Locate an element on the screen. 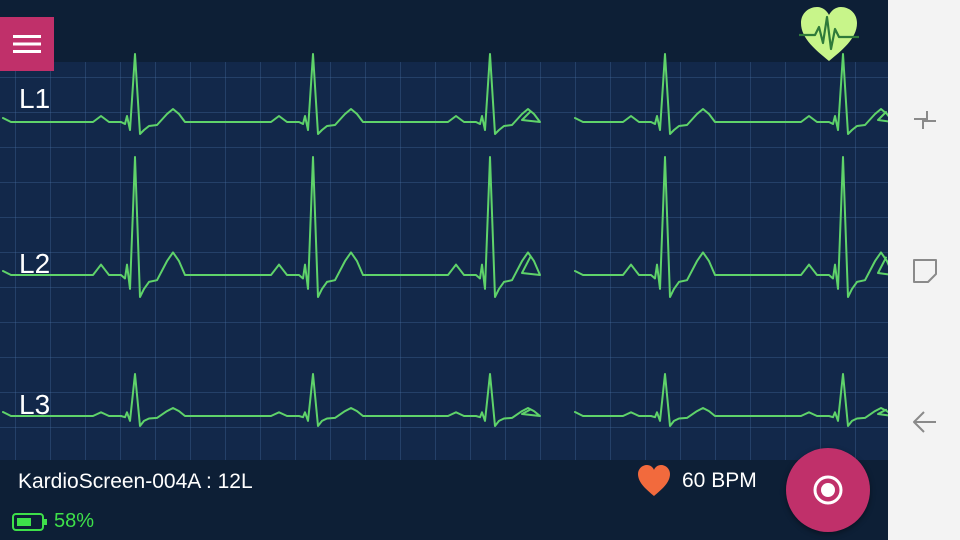 The image size is (960, 540). recent-apps-icon is located at coordinates (925, 120).